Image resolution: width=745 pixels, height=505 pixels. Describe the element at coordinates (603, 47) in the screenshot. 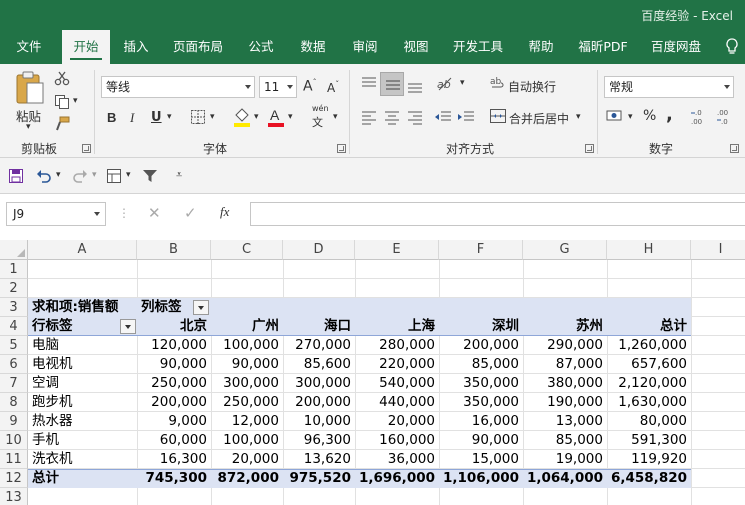

I see `tab-foxit-pdf: 福昕PDF` at that location.